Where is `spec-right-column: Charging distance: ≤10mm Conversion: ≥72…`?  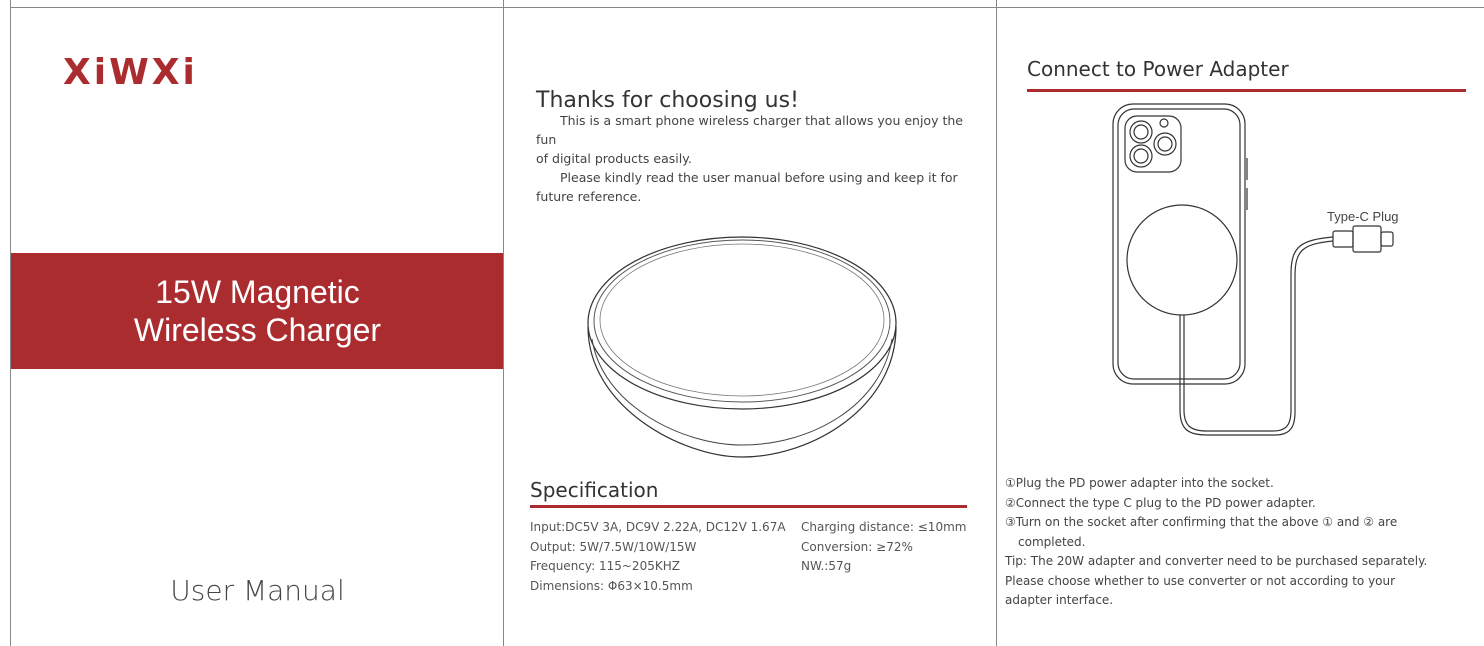 spec-right-column: Charging distance: ≤10mm Conversion: ≥72… is located at coordinates (883, 547).